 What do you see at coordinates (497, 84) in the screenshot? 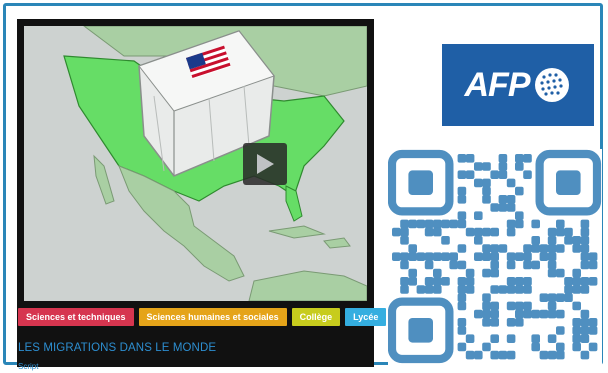
I see `afp-logo-text: AFP` at bounding box center [497, 84].